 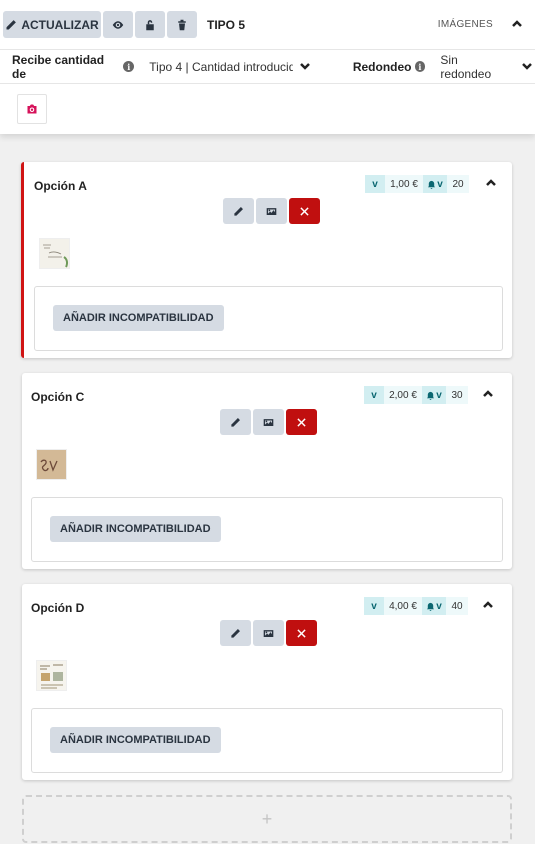 I want to click on option-badges: v 1,00 € v 20, so click(x=417, y=184).